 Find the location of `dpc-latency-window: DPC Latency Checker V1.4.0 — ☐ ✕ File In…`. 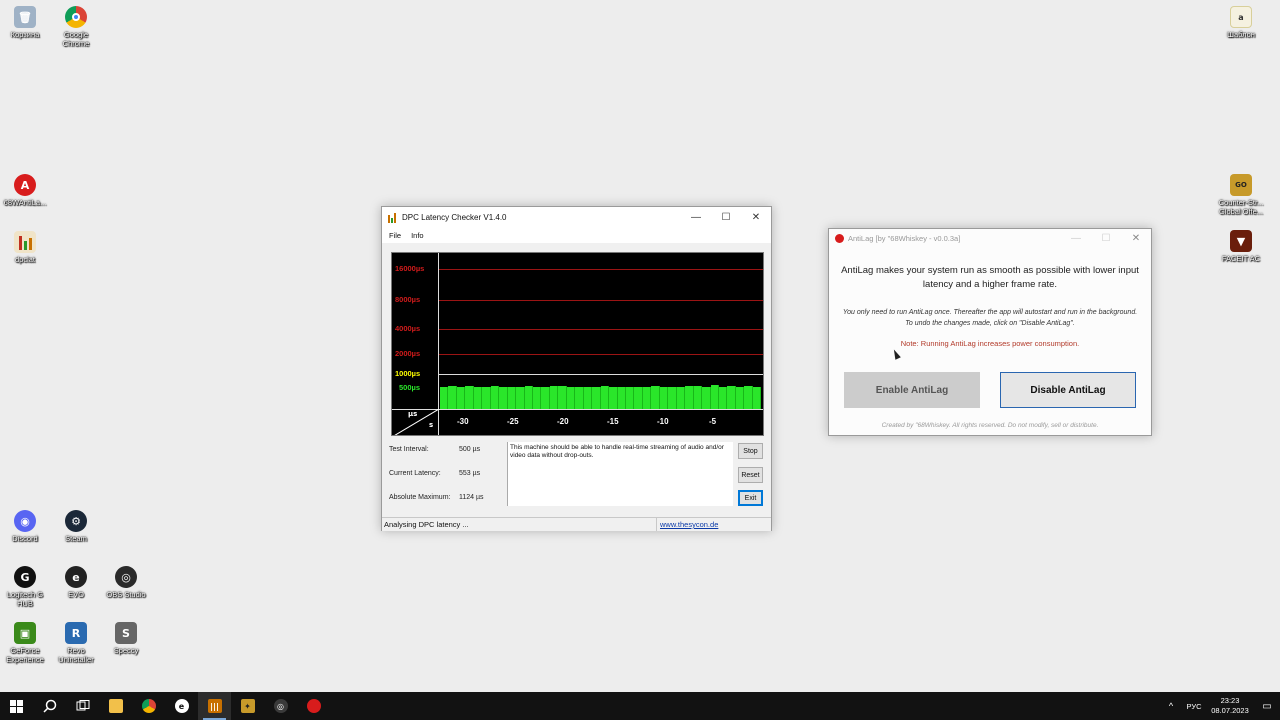

dpc-latency-window: DPC Latency Checker V1.4.0 — ☐ ✕ File In… is located at coordinates (576, 368).